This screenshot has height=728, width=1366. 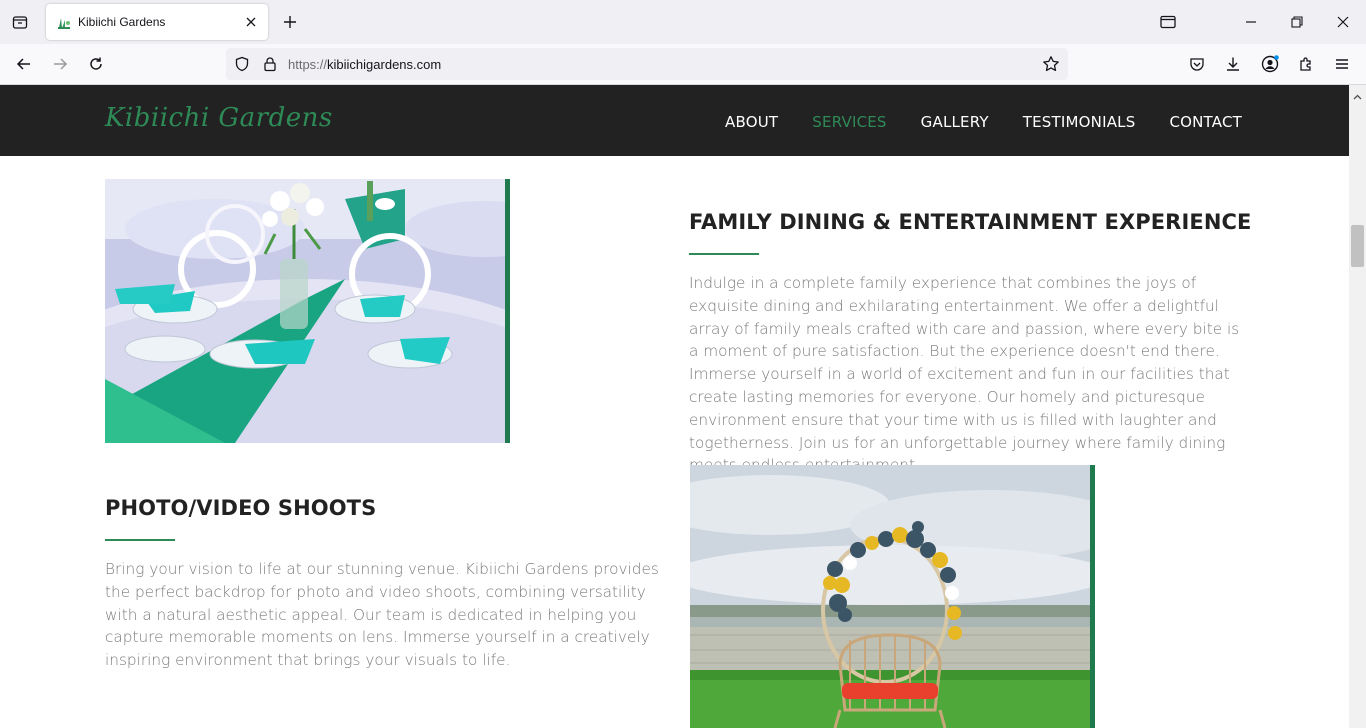 I want to click on restore-icon, so click(x=1297, y=22).